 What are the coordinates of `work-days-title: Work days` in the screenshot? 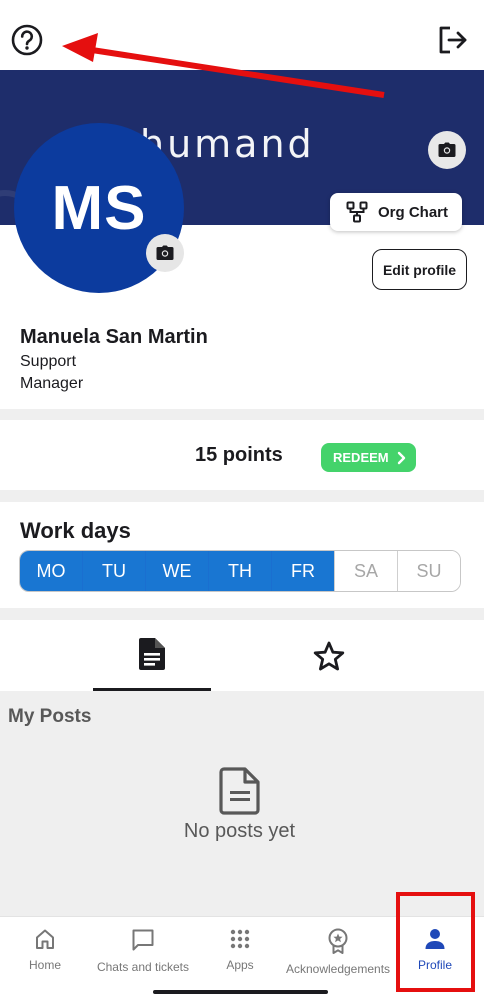 It's located at (75, 530).